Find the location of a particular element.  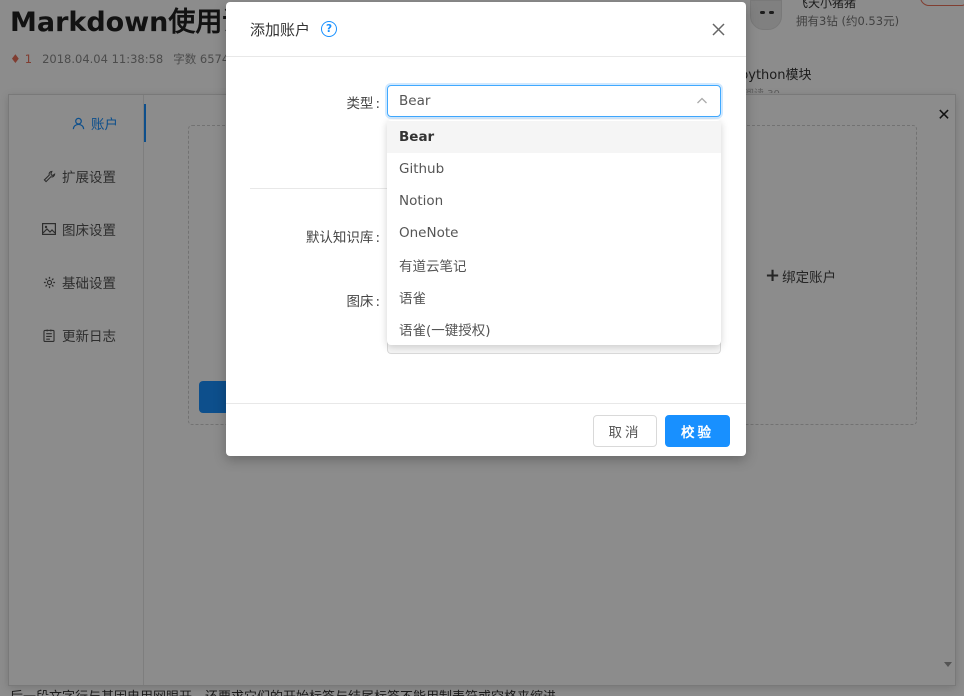

option-yuque: 语雀 is located at coordinates (554, 297).